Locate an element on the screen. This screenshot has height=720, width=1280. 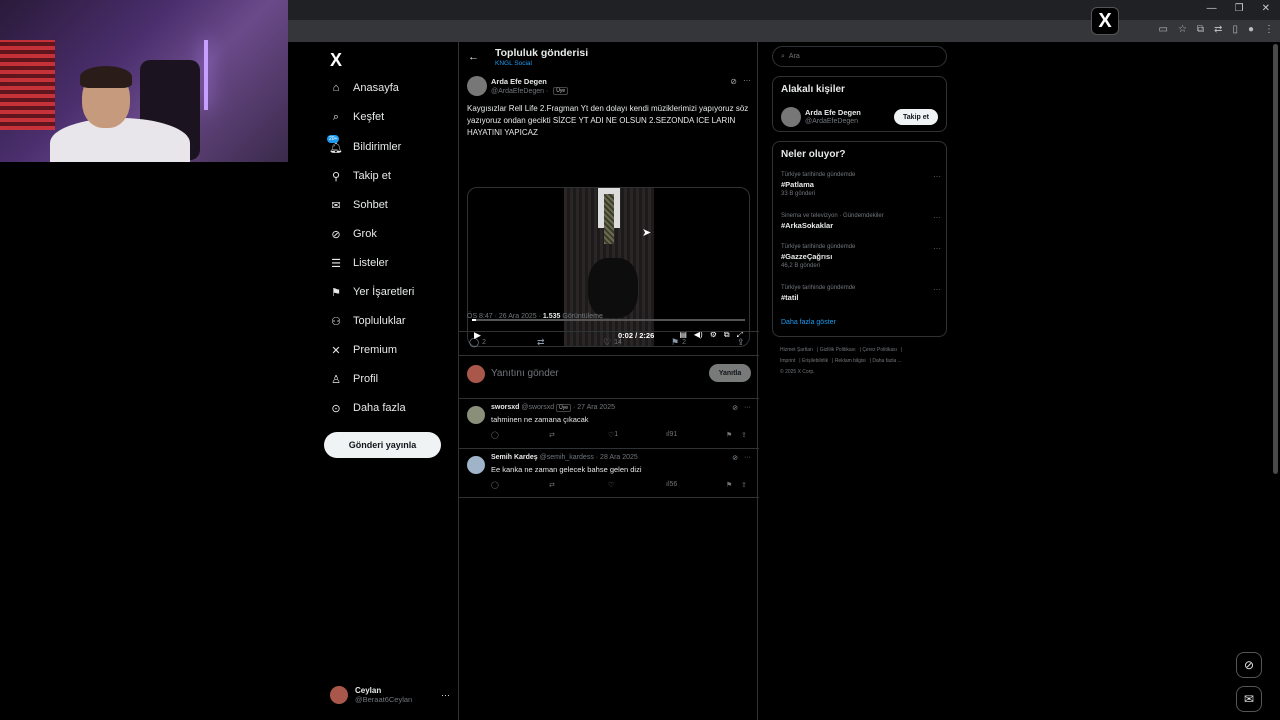
follow-button: Takip et is located at coordinates (916, 117).